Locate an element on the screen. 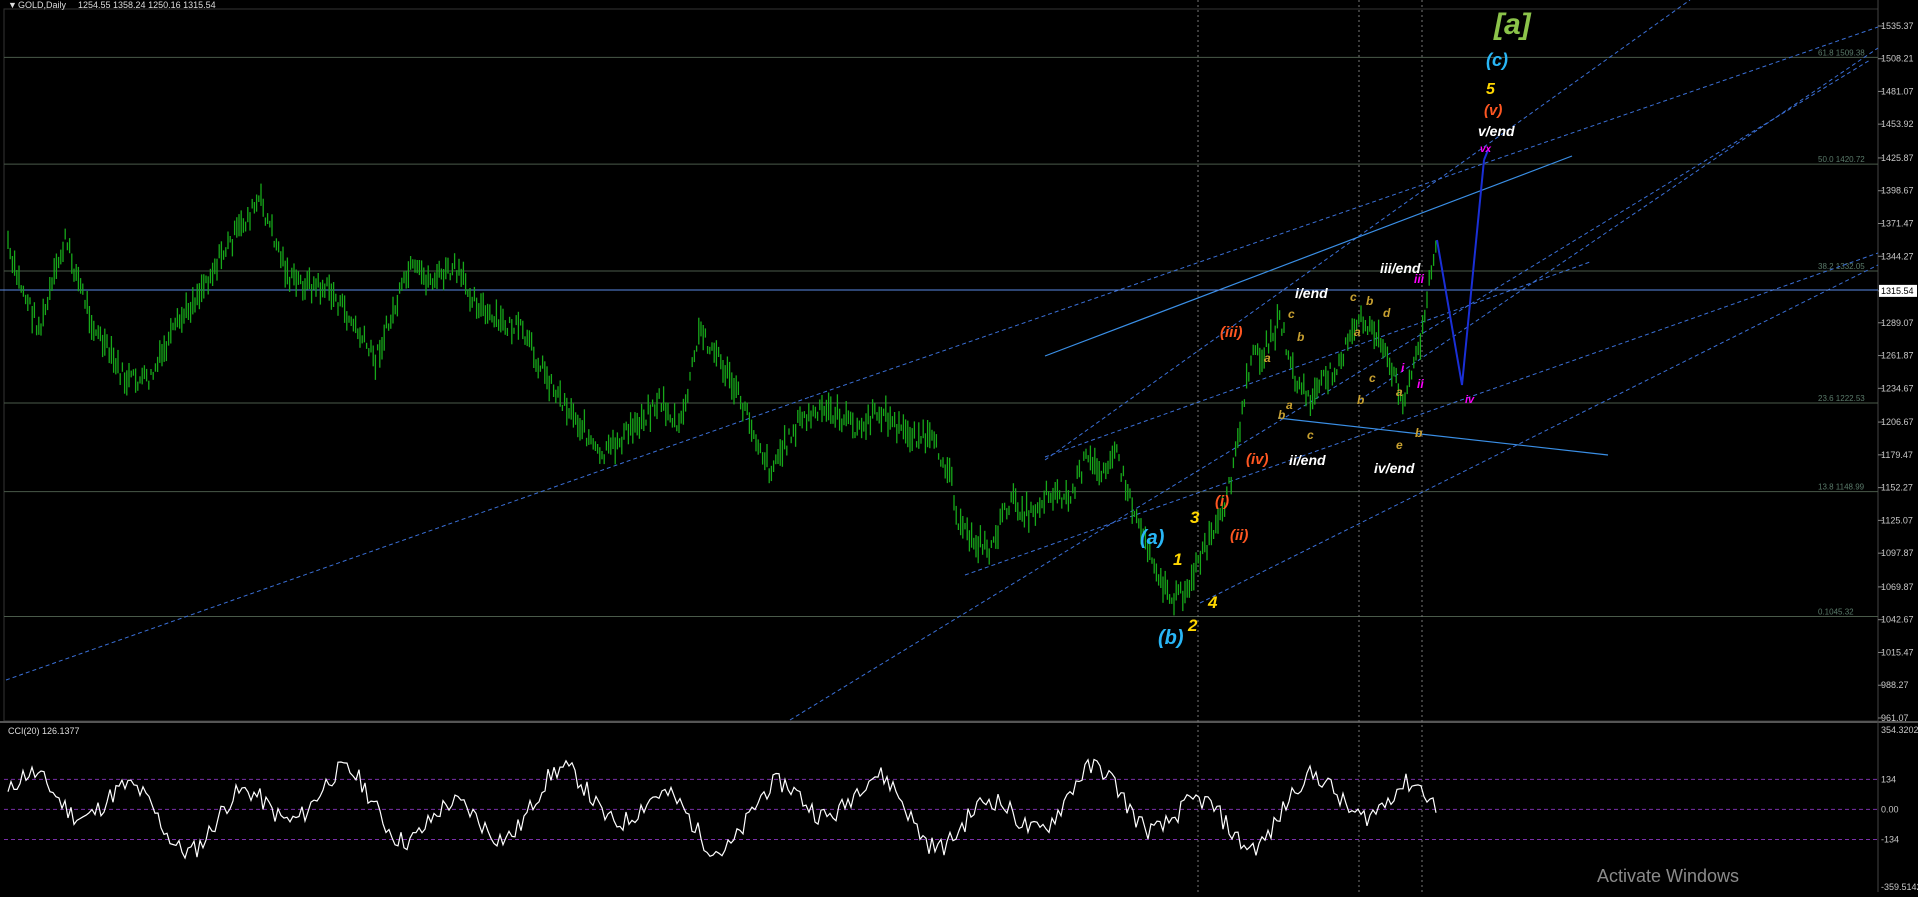 The height and width of the screenshot is (897, 1918). price-tick-label: 1315.54 is located at coordinates (1897, 291).